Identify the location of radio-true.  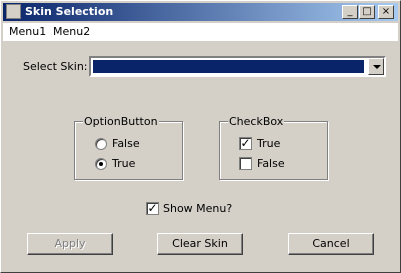
(101, 164).